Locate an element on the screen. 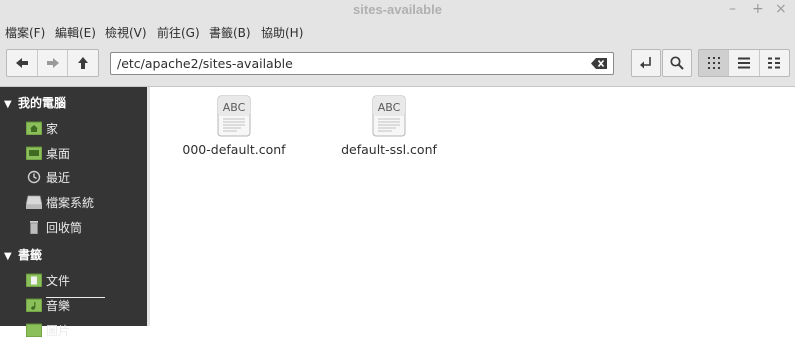 The width and height of the screenshot is (795, 339). file-name: default-ssl.conf is located at coordinates (389, 149).